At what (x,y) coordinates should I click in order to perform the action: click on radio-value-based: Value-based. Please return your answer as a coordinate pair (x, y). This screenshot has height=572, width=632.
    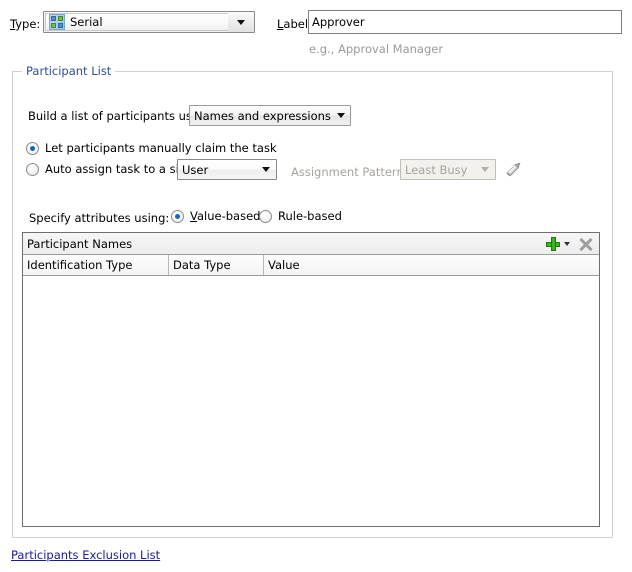
    Looking at the image, I should click on (215, 216).